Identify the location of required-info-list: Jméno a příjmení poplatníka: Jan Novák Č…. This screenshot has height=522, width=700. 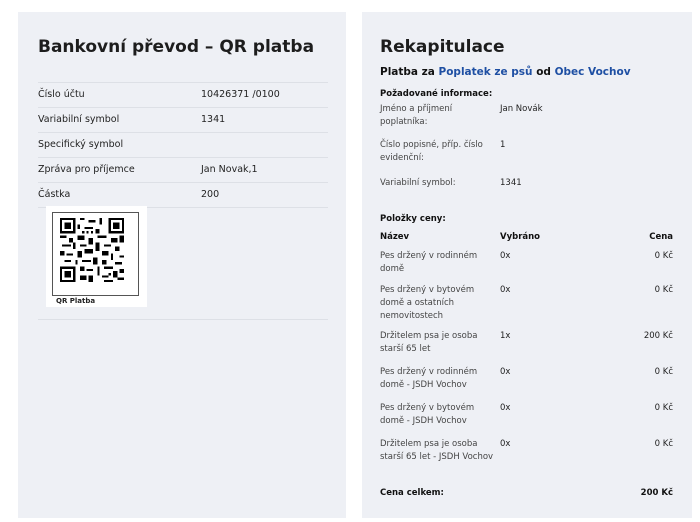
(530, 146).